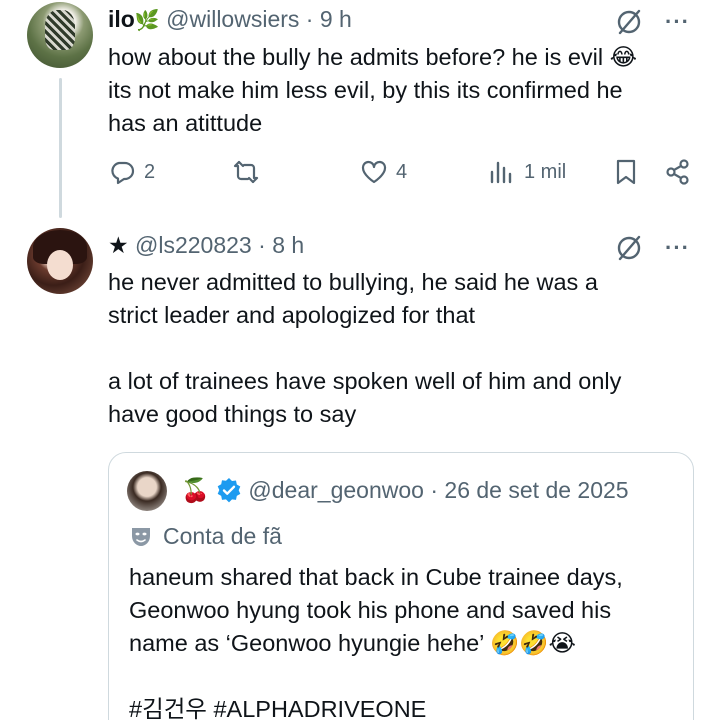  I want to click on share-button, so click(678, 172).